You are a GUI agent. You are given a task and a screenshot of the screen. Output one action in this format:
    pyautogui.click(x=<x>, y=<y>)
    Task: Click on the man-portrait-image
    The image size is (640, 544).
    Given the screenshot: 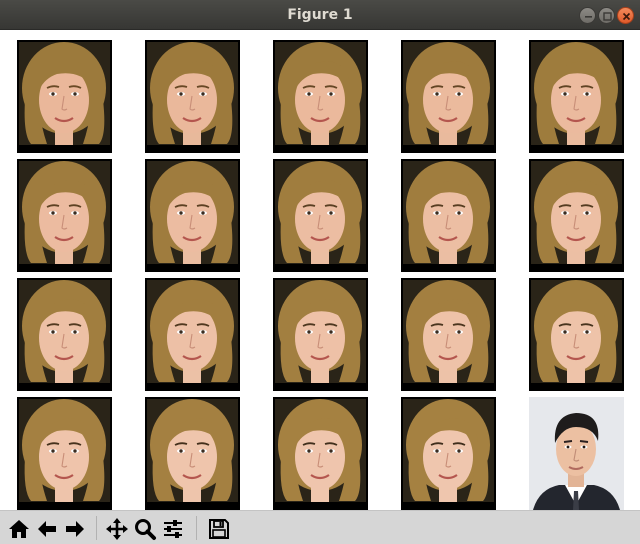 What is the action you would take?
    pyautogui.click(x=576, y=453)
    